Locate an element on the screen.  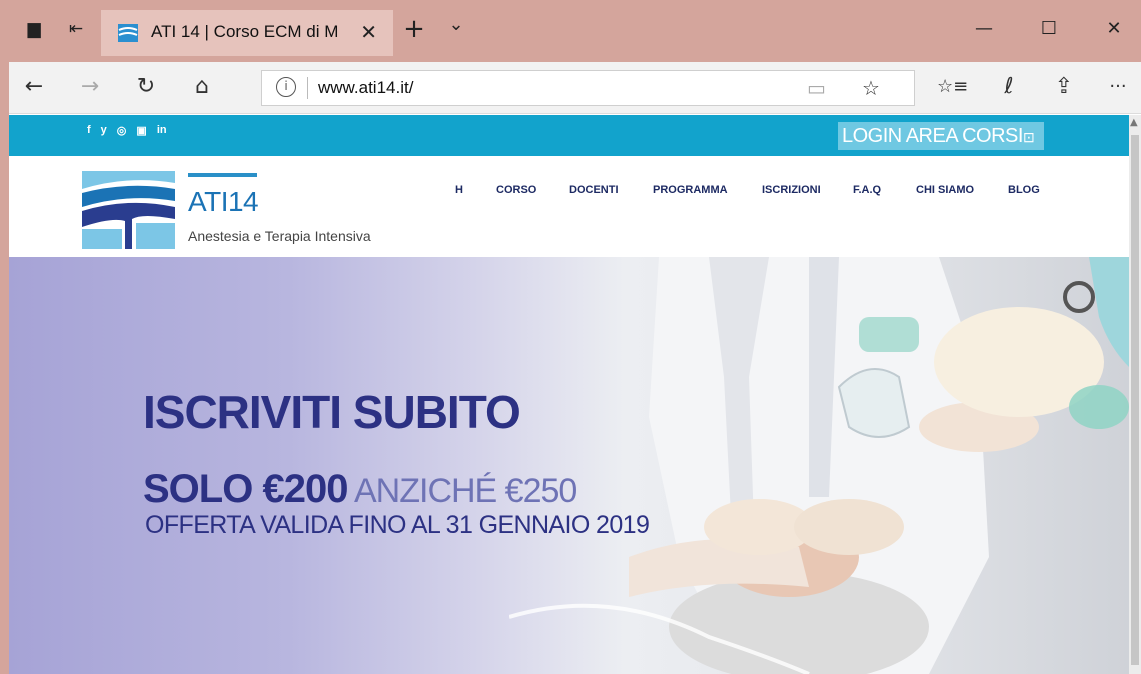
site-favicon-icon is located at coordinates (128, 33).